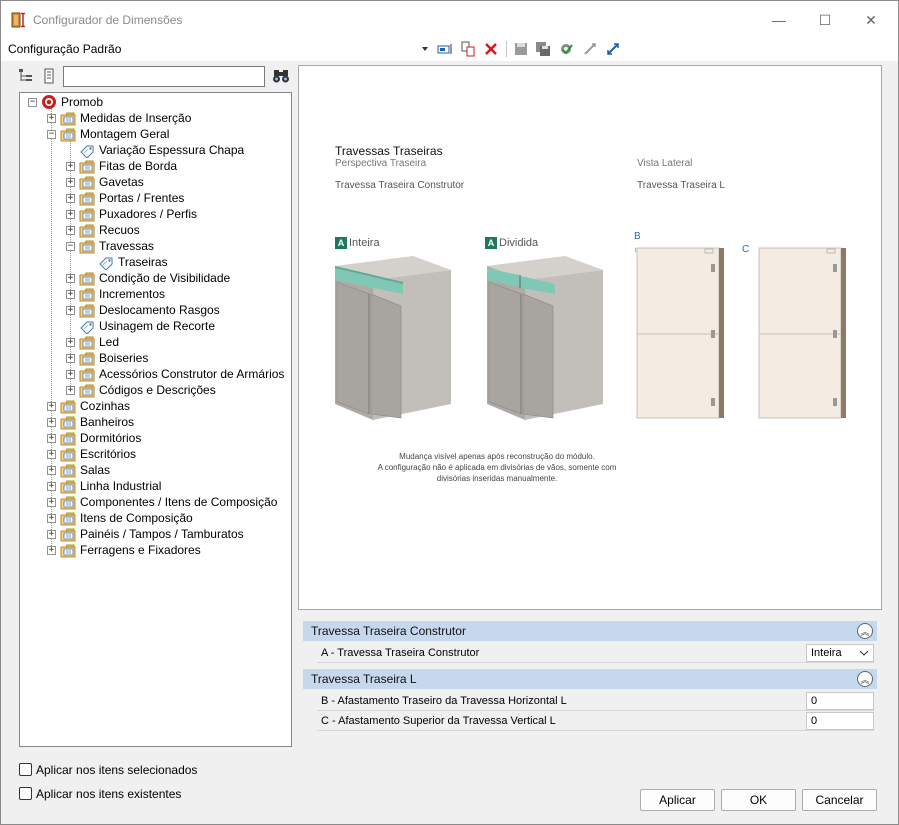  I want to click on tree-item: + Banheiros, so click(90, 422).